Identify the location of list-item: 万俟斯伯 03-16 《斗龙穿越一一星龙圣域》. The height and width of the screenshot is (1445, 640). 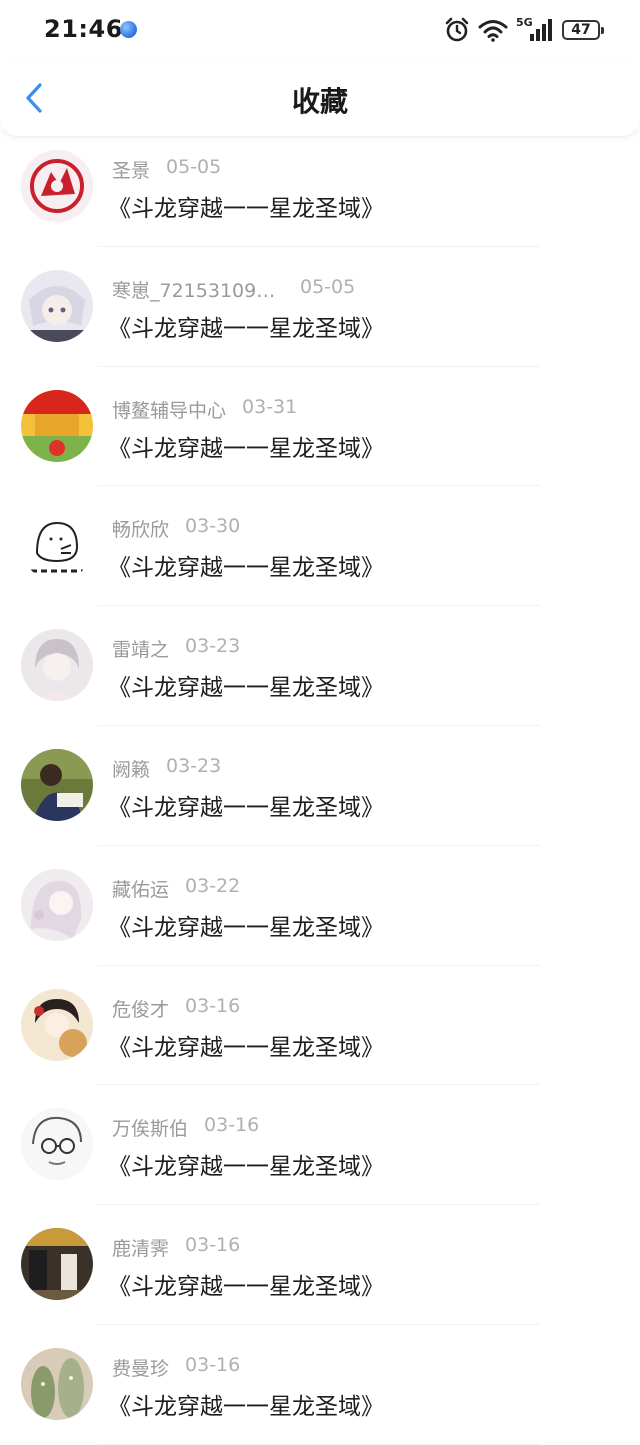
(320, 1145).